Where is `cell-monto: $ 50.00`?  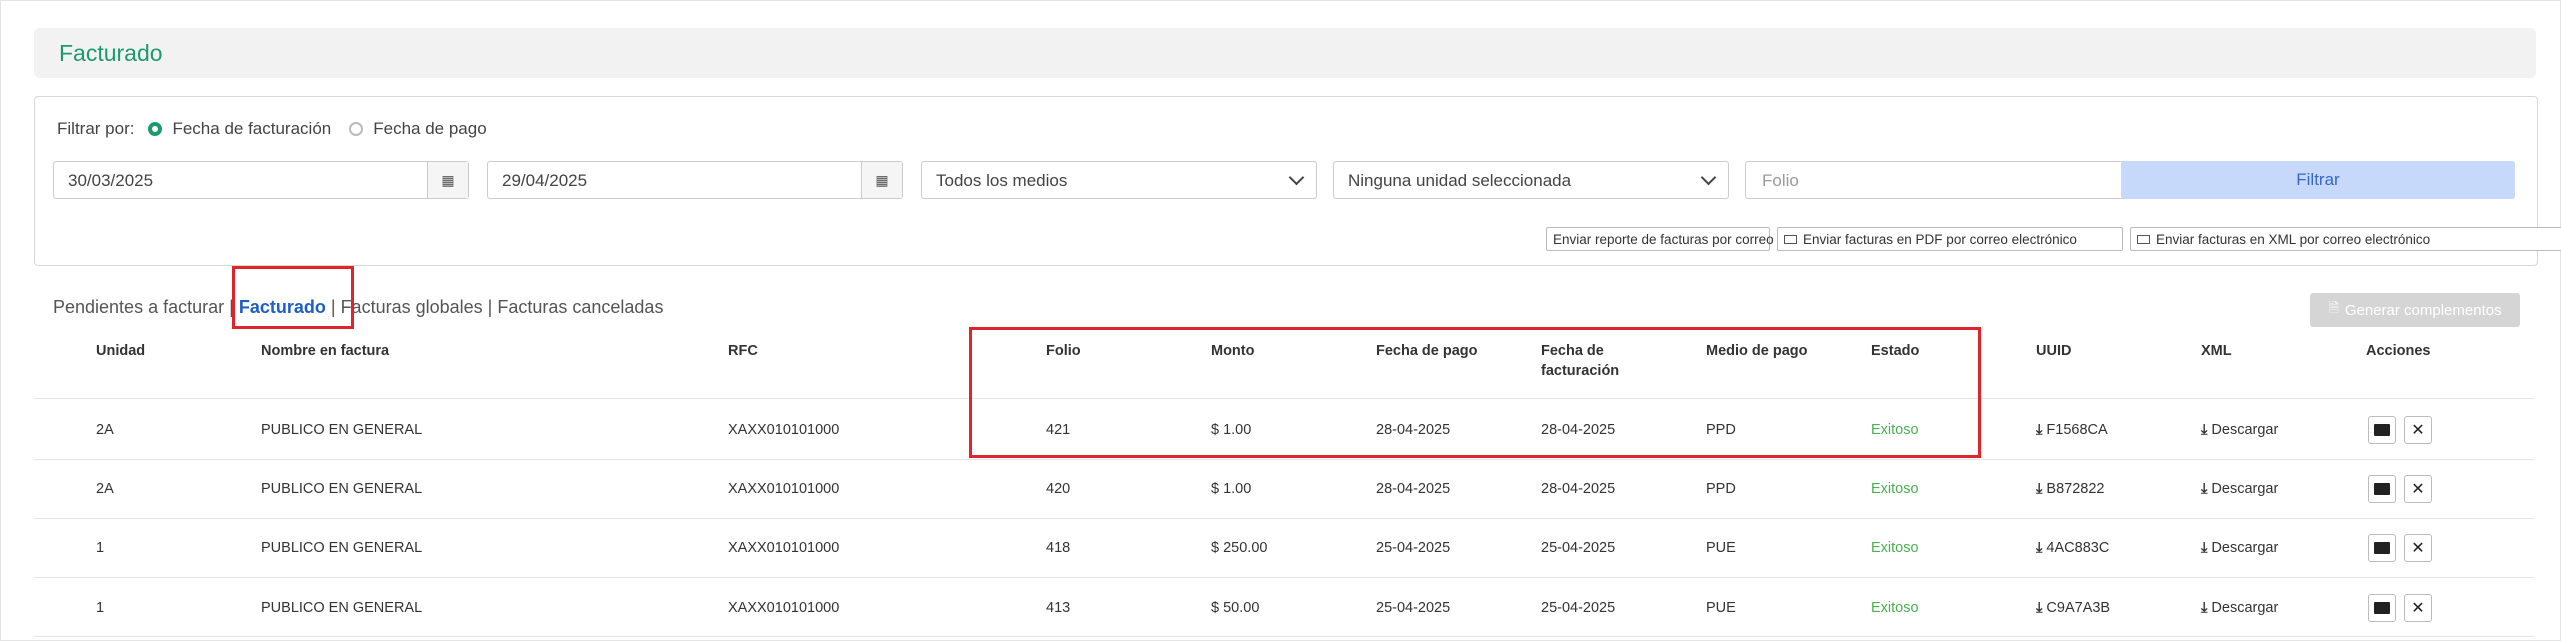
cell-monto: $ 50.00 is located at coordinates (1235, 608).